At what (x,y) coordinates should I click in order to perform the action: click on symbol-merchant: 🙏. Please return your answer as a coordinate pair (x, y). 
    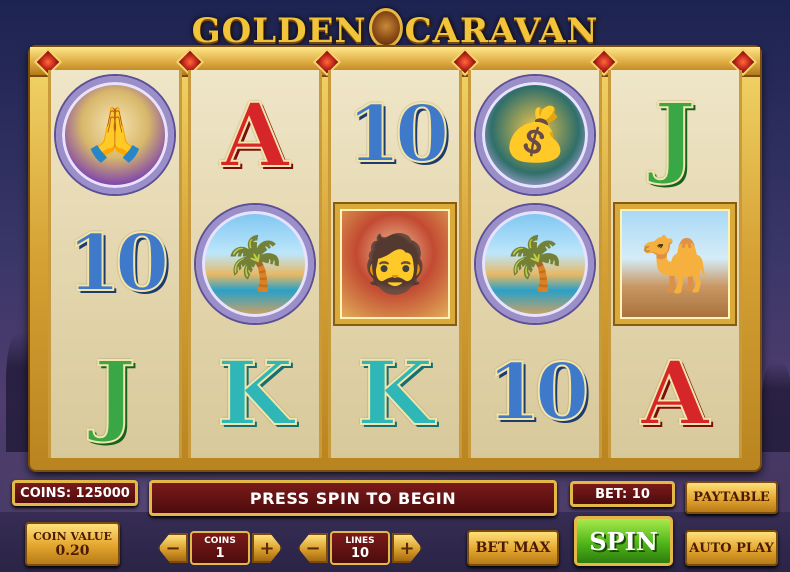
    Looking at the image, I should click on (115, 135).